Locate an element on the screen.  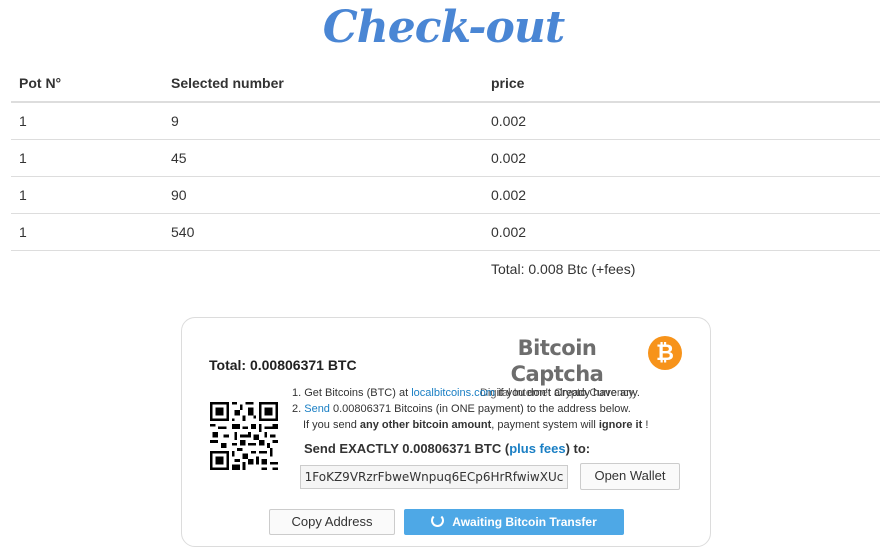
payment-total-amount: 0.00806371 BTC is located at coordinates (303, 365).